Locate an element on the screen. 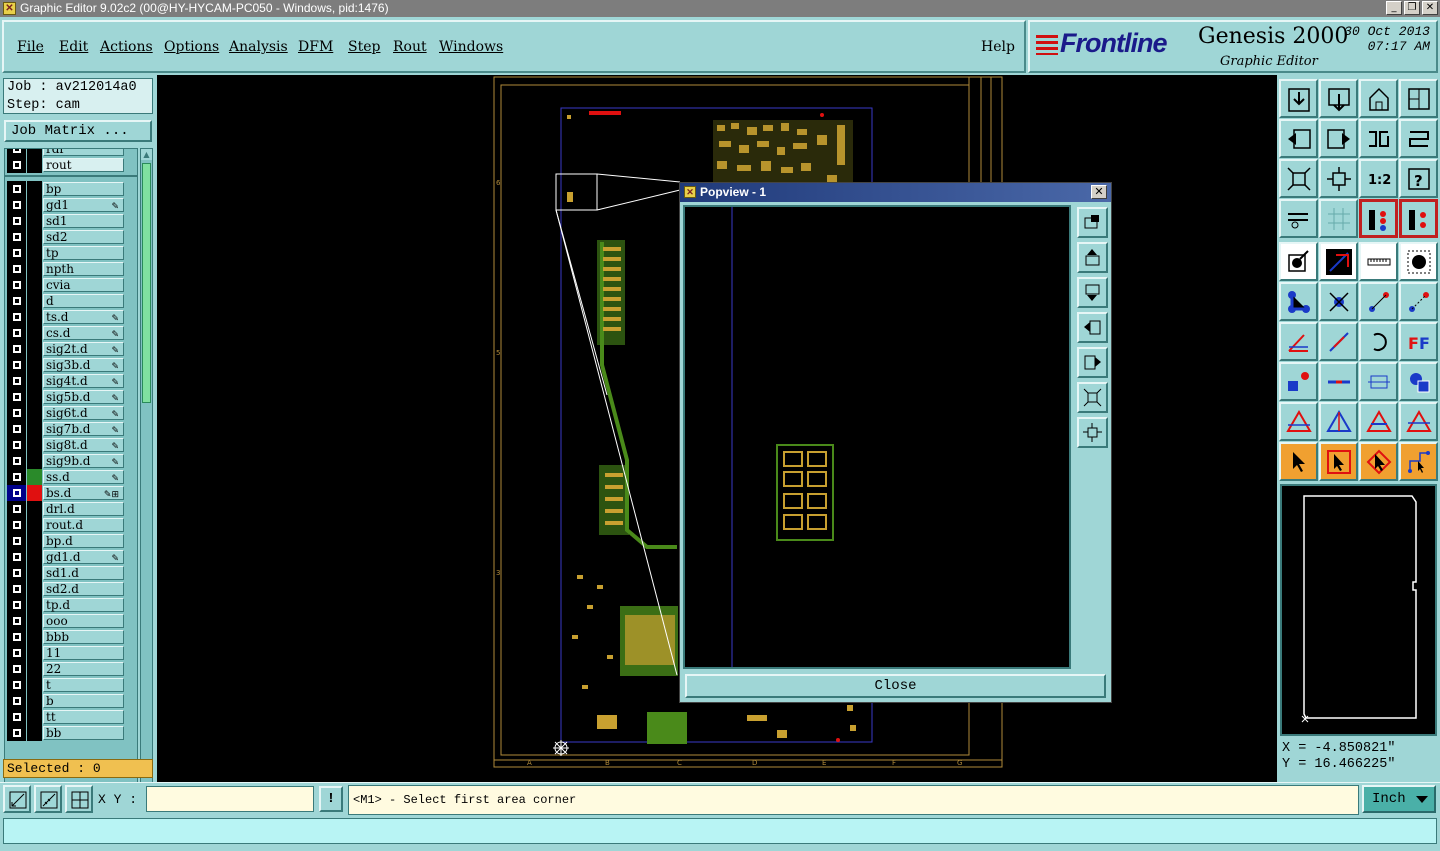  layer-row: gd1.d ✎ is located at coordinates (71, 557).